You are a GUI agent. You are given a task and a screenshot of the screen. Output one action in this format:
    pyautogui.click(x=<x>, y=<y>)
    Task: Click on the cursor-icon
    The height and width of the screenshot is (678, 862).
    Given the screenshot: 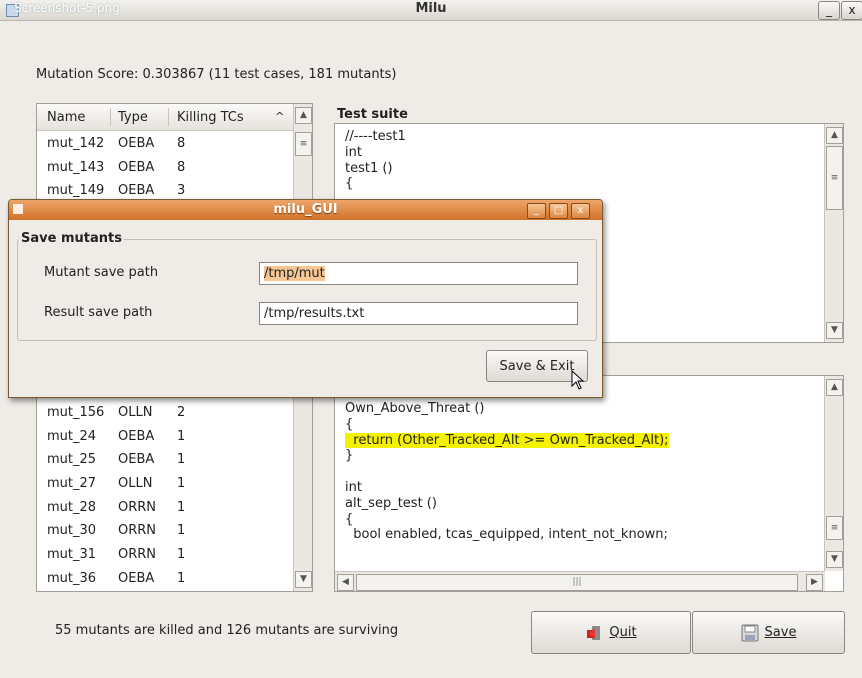 What is the action you would take?
    pyautogui.click(x=578, y=381)
    